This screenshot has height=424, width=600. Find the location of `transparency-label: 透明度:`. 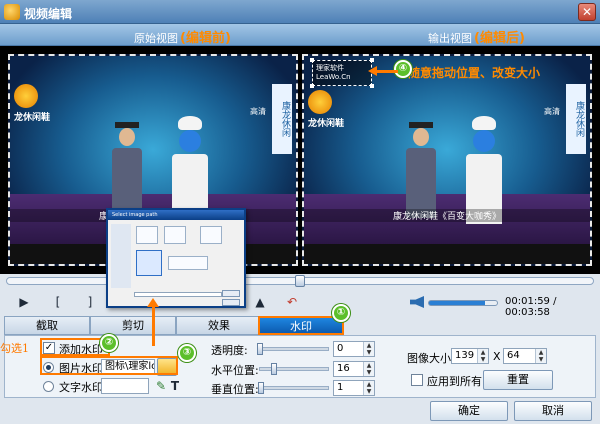

transparency-label: 透明度: is located at coordinates (229, 350).